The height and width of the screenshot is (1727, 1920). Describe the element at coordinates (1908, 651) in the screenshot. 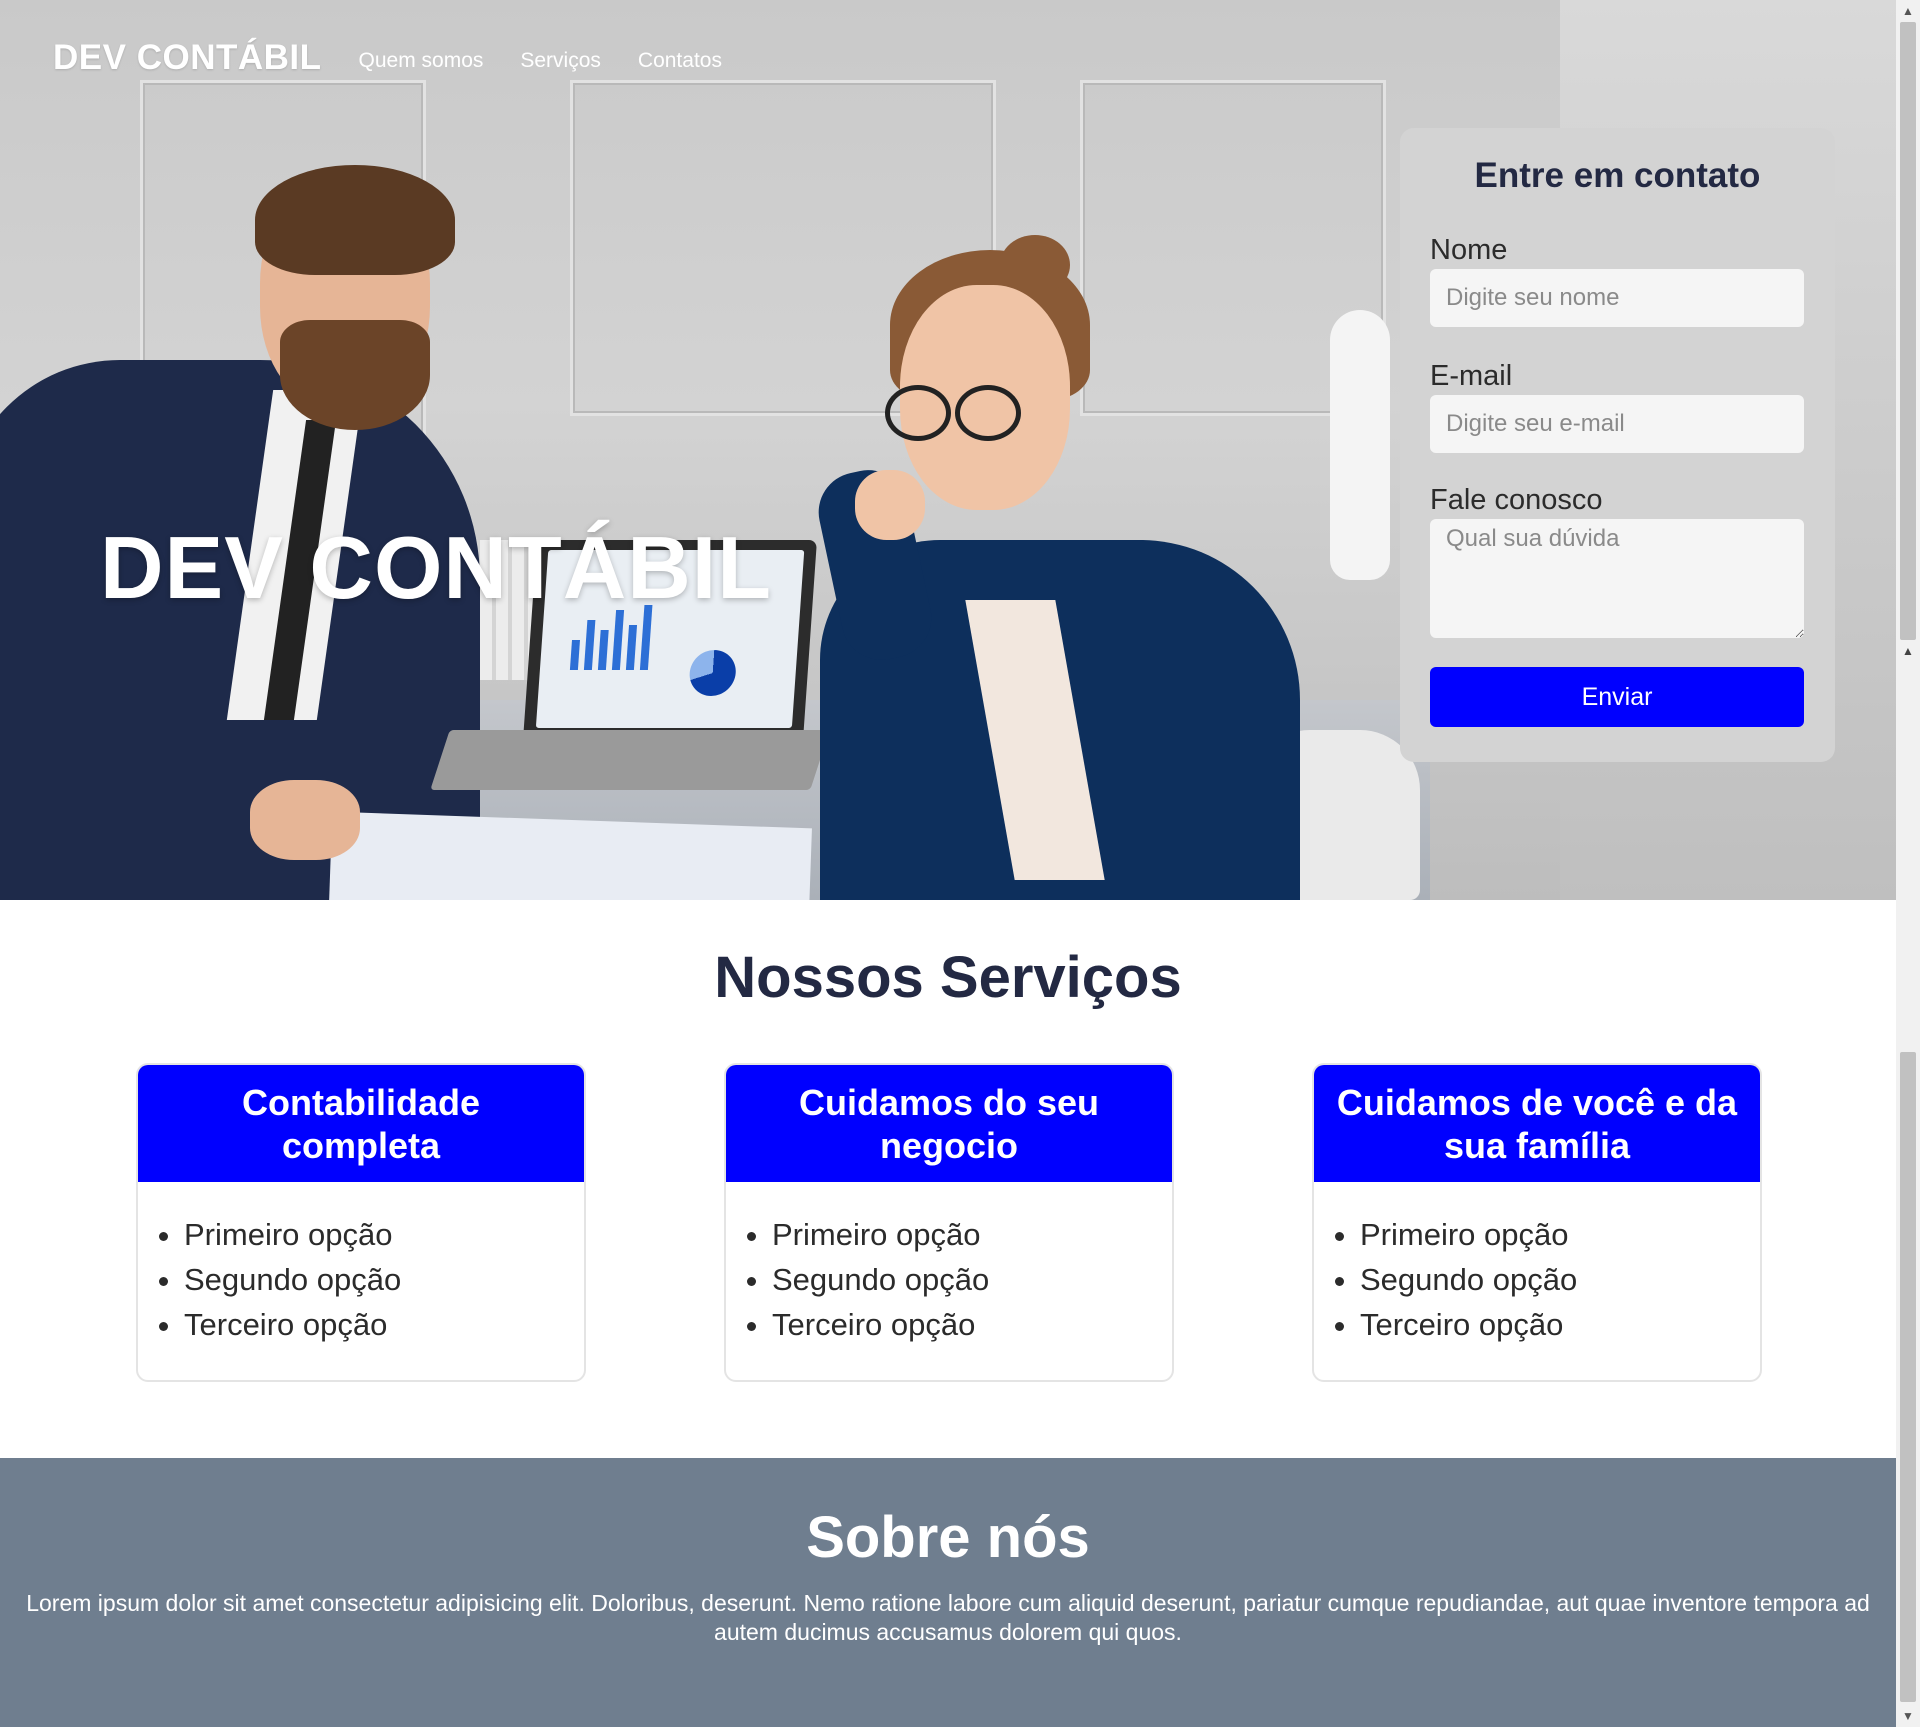

I see `scroll-marker-arrow-icon: ▲` at that location.